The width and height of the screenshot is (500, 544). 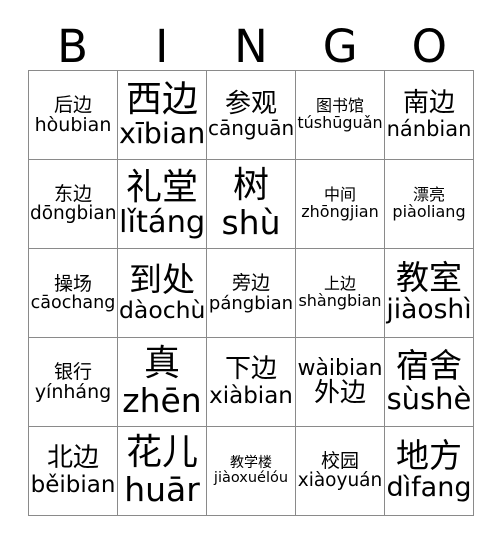 I want to click on cell-pinyin: běibian, so click(x=73, y=484).